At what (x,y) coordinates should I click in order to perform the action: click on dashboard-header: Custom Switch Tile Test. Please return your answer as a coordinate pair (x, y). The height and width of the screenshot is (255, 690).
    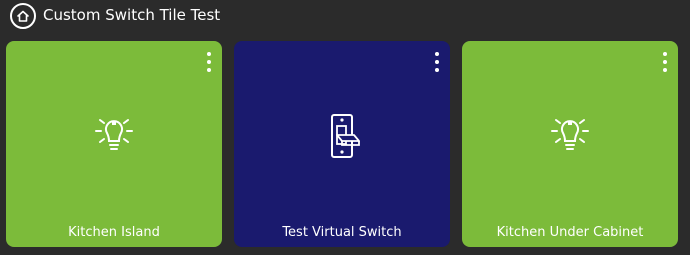
    Looking at the image, I should click on (345, 17).